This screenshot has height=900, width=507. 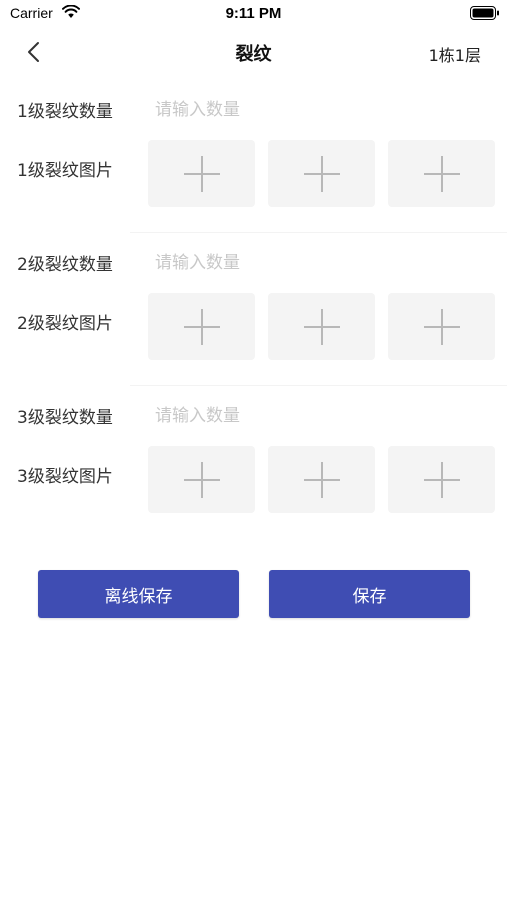 I want to click on level-2-image-row: 2级裂纹图片, so click(x=253, y=339).